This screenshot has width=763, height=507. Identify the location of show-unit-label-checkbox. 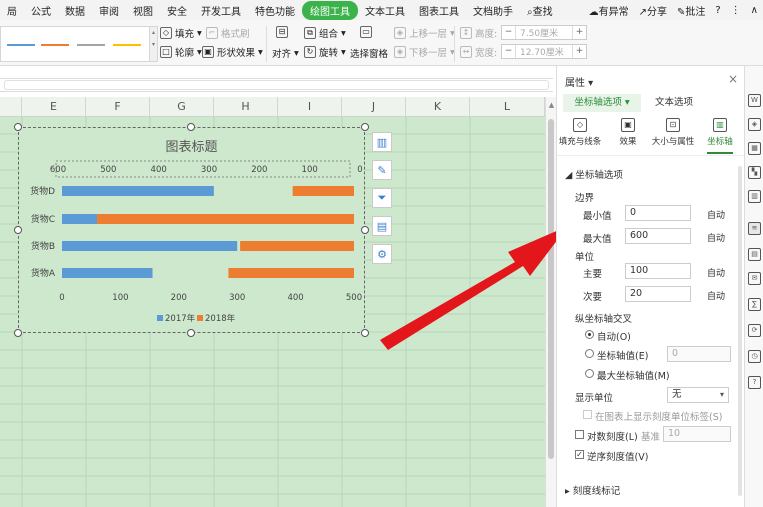
(587, 414).